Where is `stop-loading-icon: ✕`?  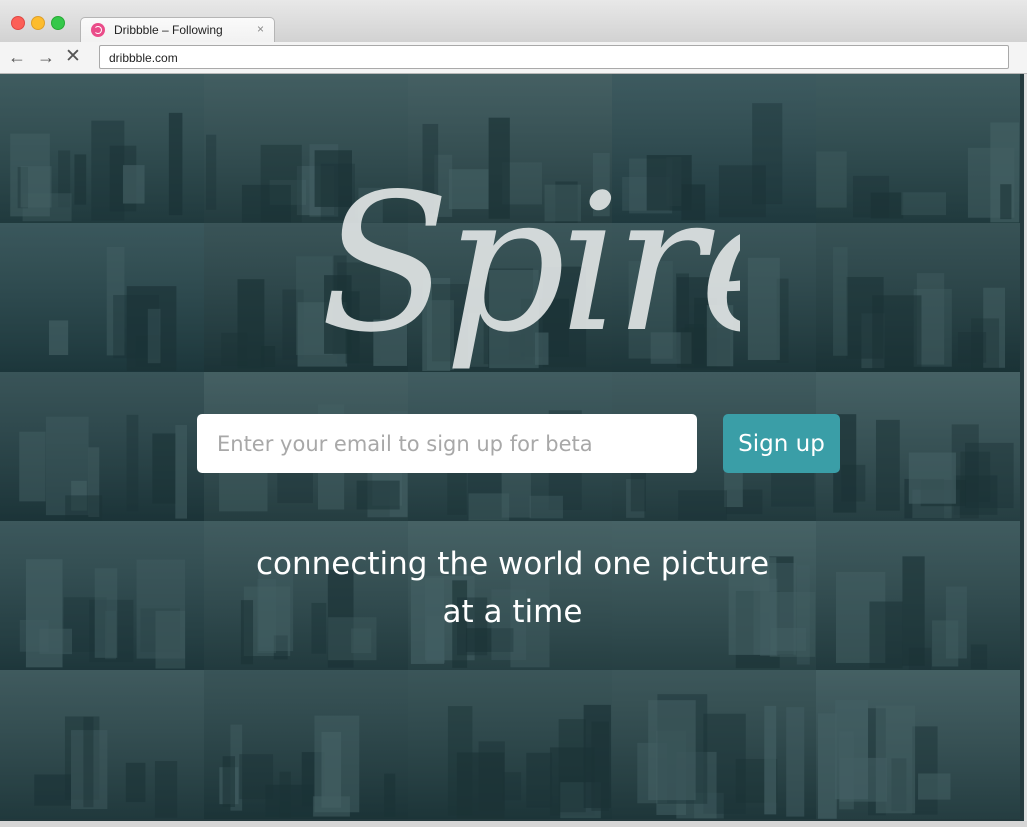
stop-loading-icon: ✕ is located at coordinates (73, 57).